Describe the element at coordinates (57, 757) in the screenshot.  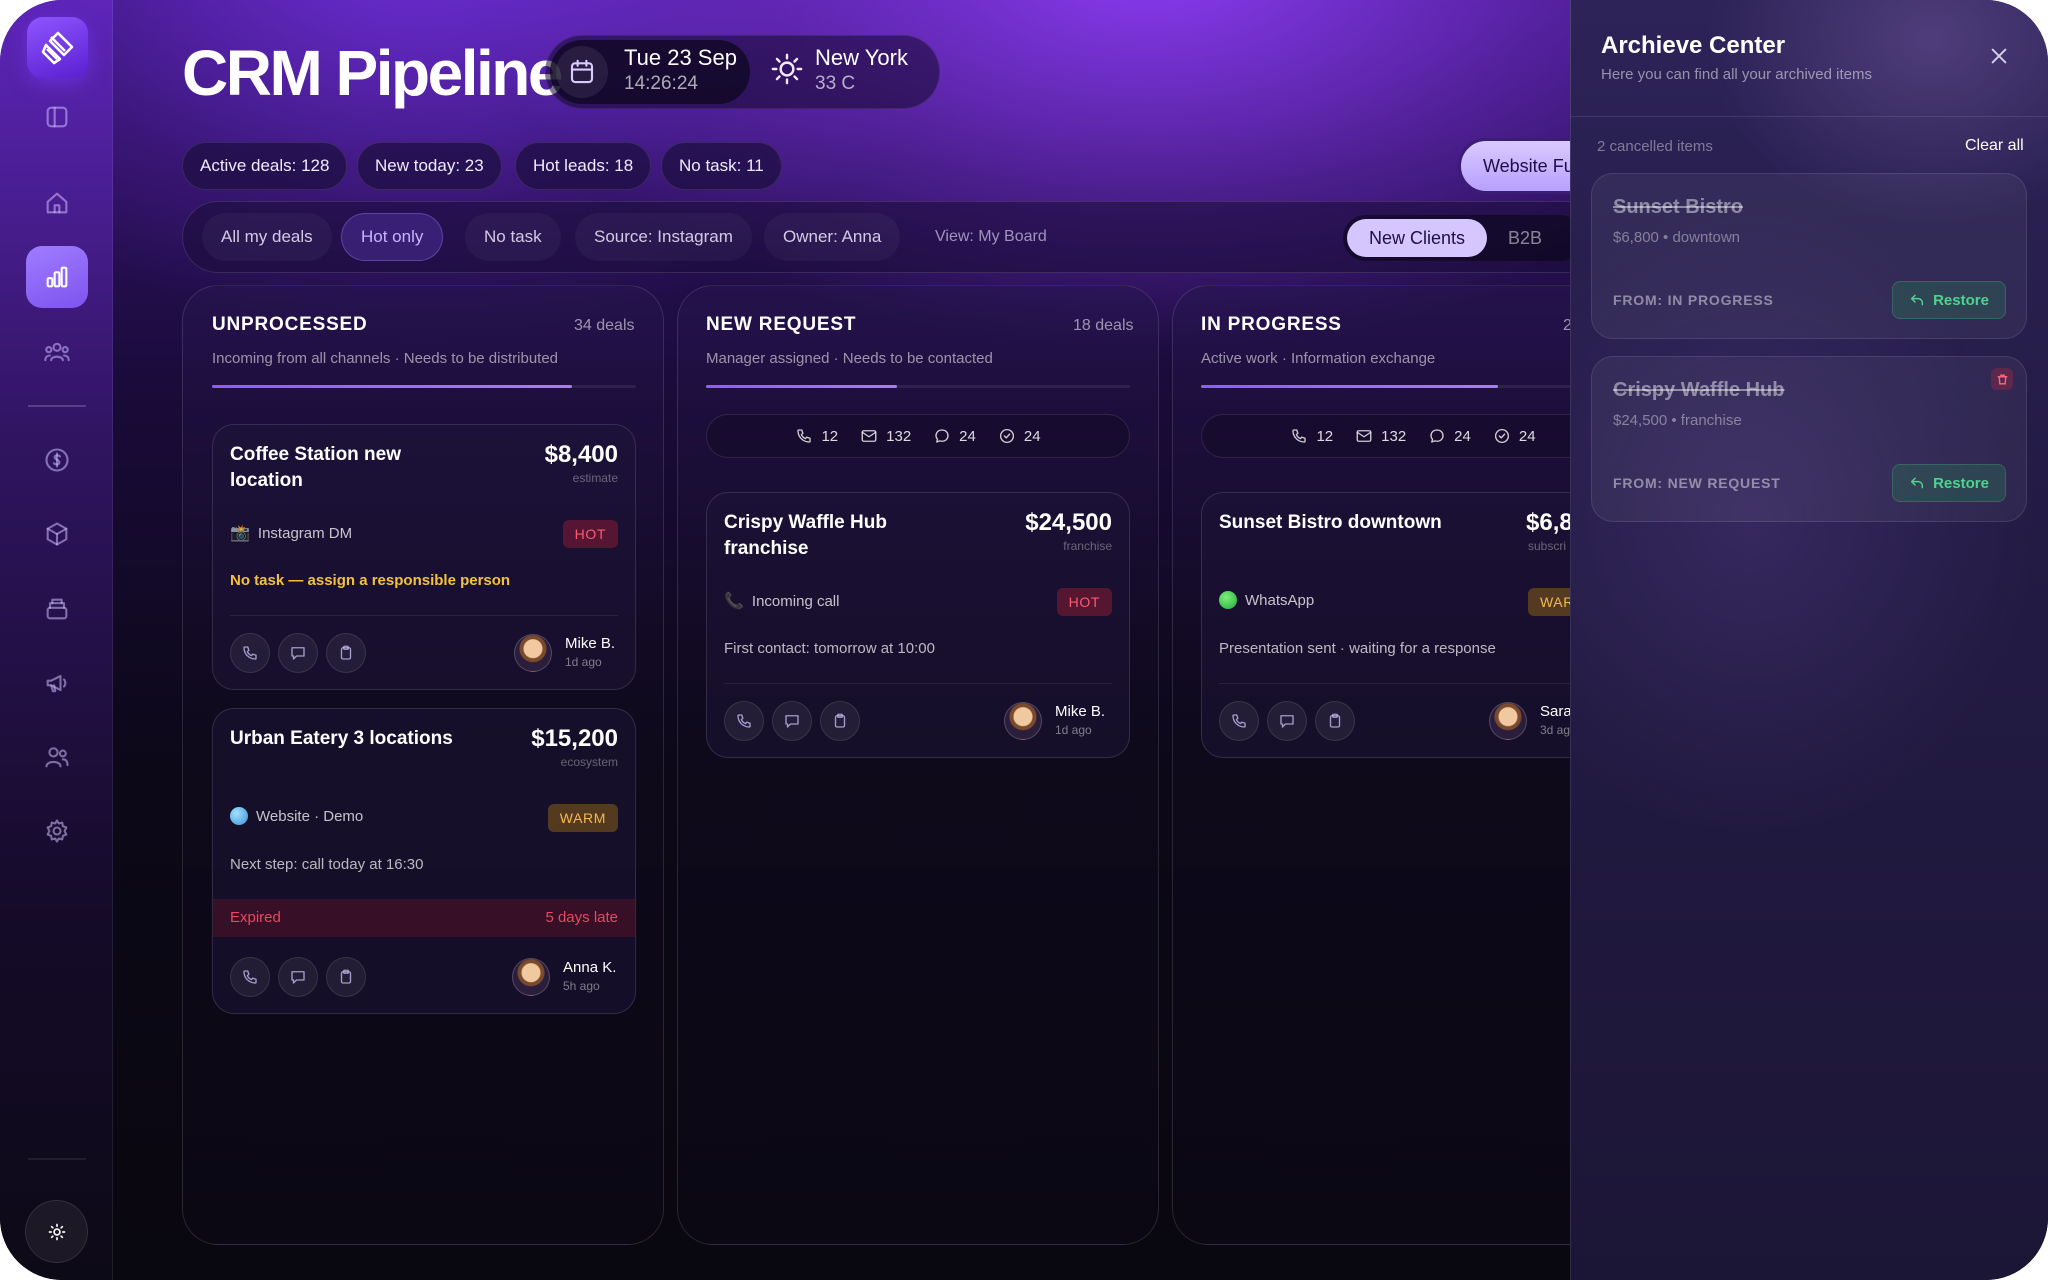
I see `users-icon` at that location.